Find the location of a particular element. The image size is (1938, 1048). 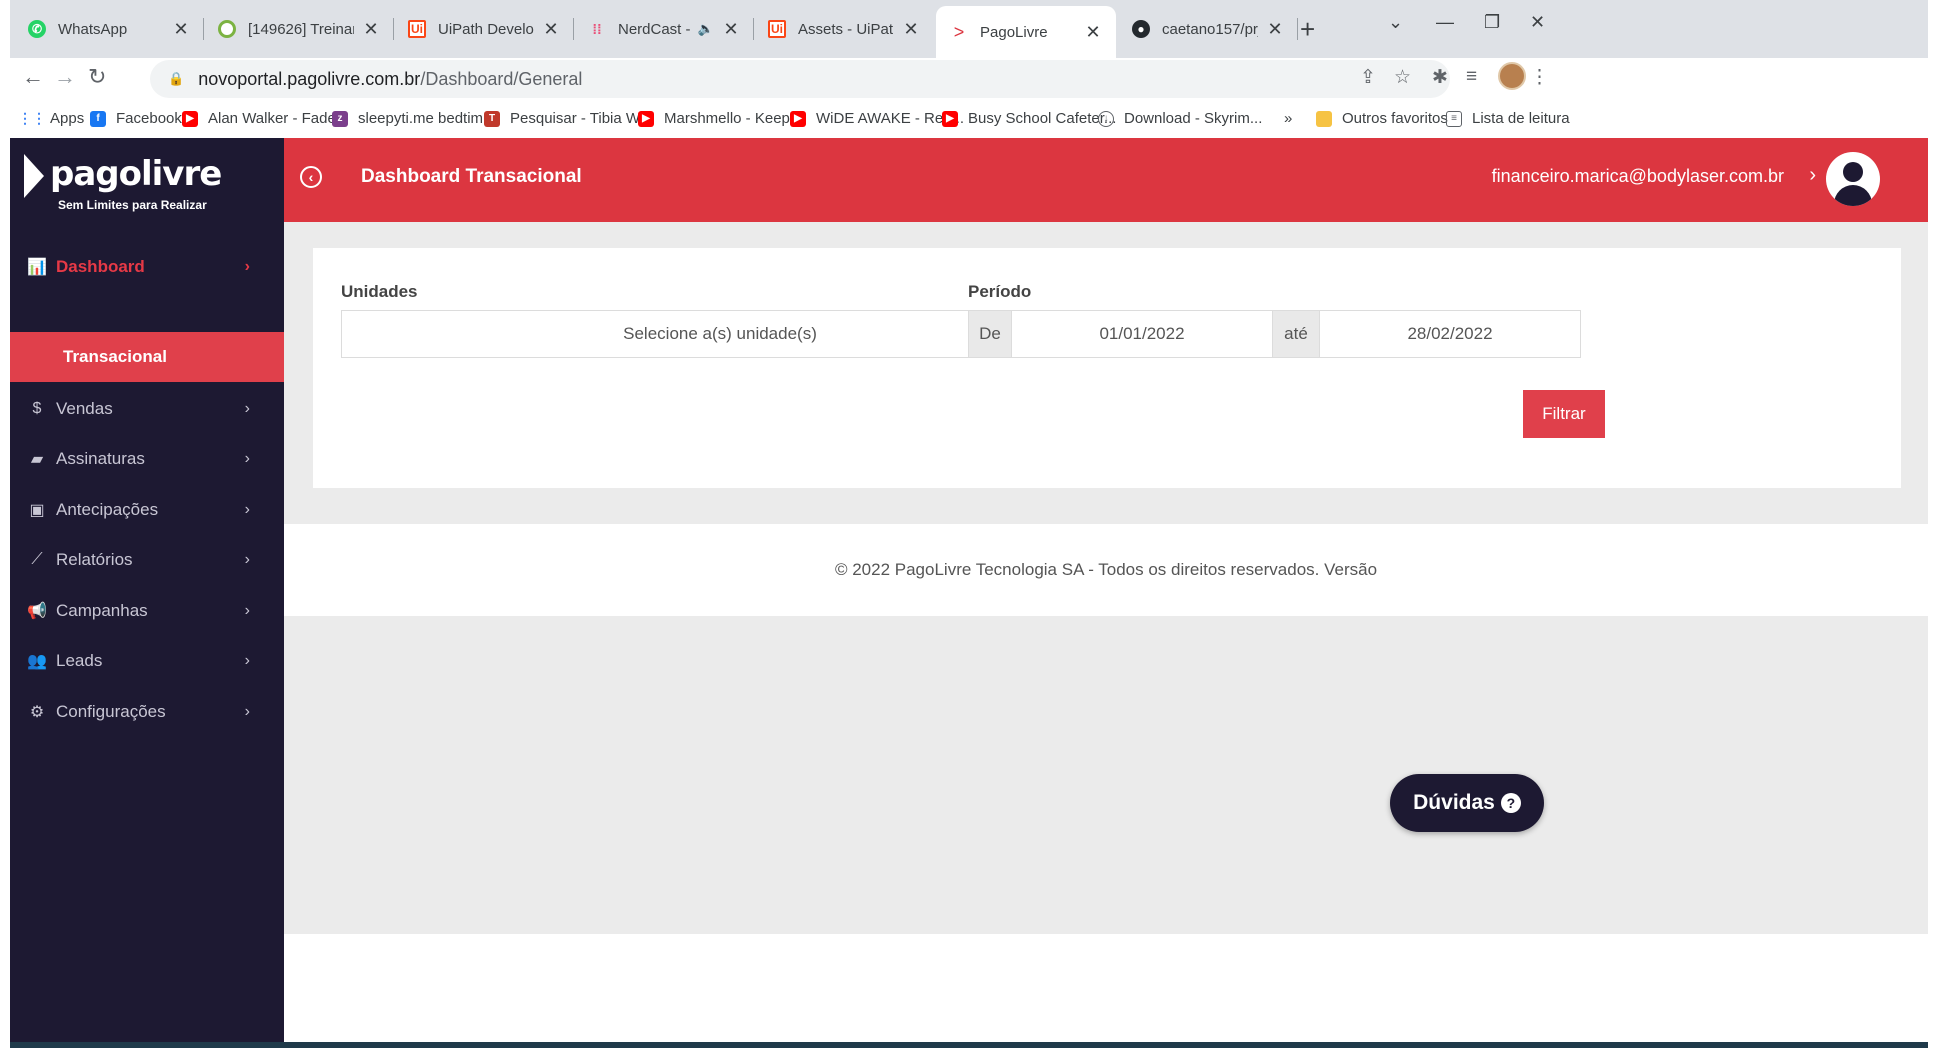

bookmark-apps: ⋮⋮ Apps is located at coordinates (51, 118).